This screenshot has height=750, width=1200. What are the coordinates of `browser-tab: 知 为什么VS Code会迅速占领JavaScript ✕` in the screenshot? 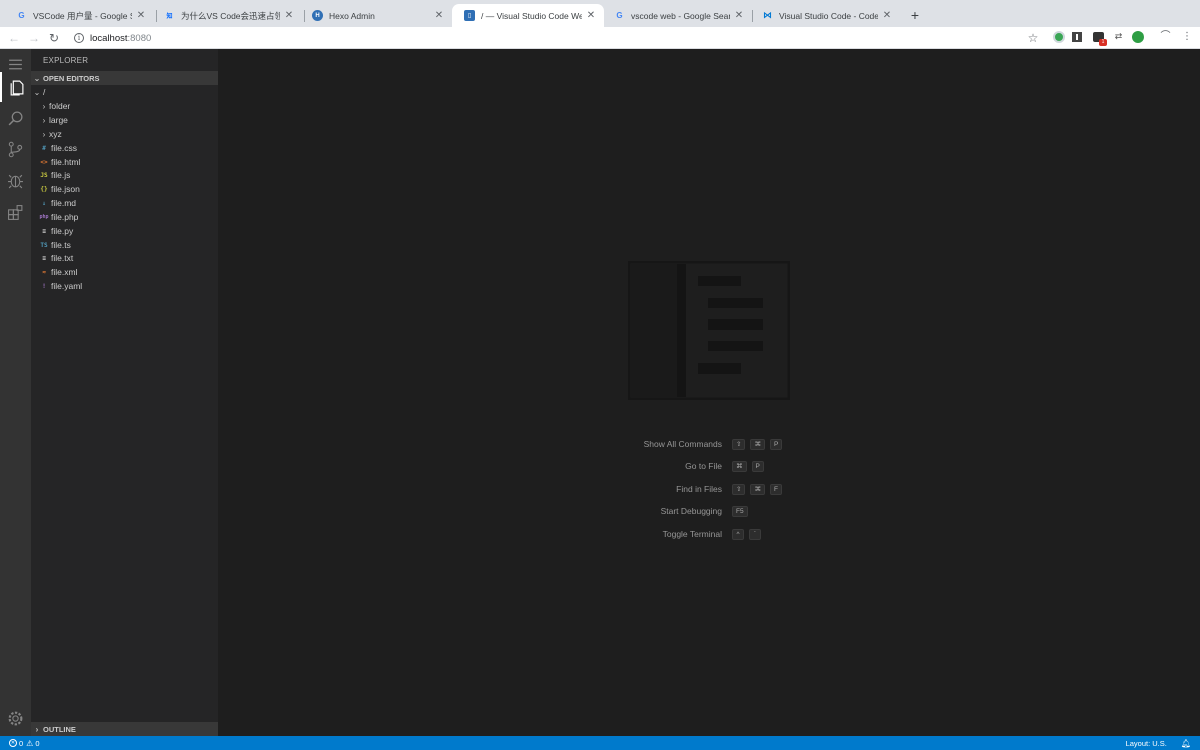 It's located at (227, 15).